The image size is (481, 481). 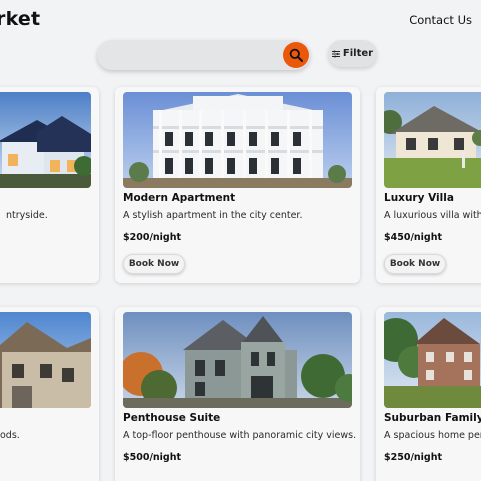 I want to click on listing-price: $500/night, so click(x=152, y=457).